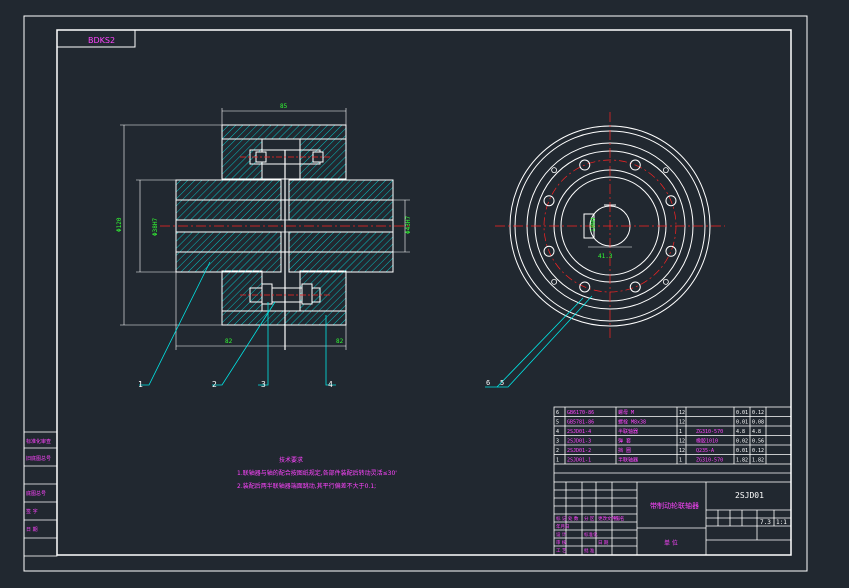  Describe the element at coordinates (408, 225) in the screenshot. I see `dim-bore-right: Φ43H7` at that location.